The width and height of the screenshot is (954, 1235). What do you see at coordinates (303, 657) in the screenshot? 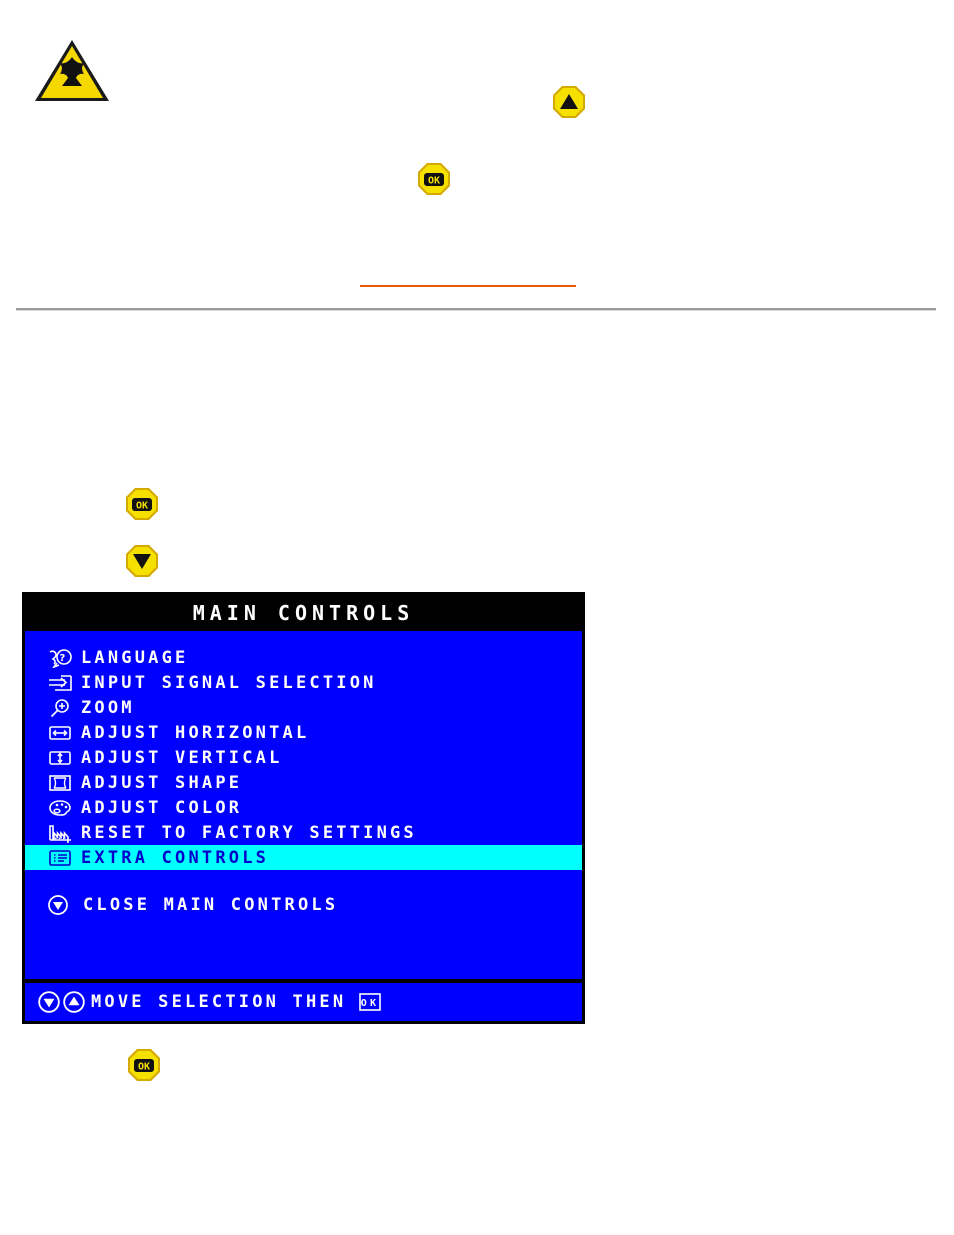
I see `osd-item-language: ? LANGUAGE` at bounding box center [303, 657].